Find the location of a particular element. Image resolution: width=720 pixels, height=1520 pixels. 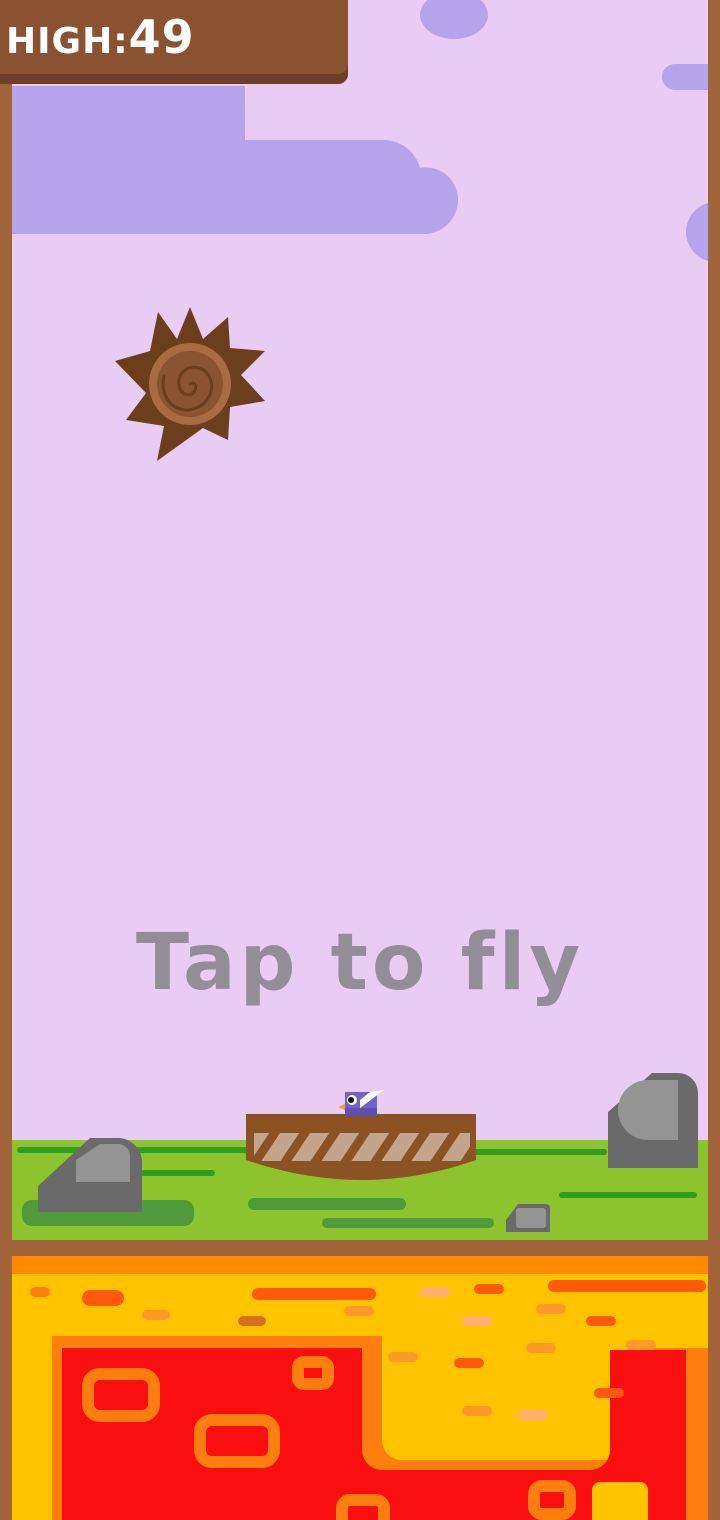

high-score-panel: HIGH:49 is located at coordinates (174, 42).